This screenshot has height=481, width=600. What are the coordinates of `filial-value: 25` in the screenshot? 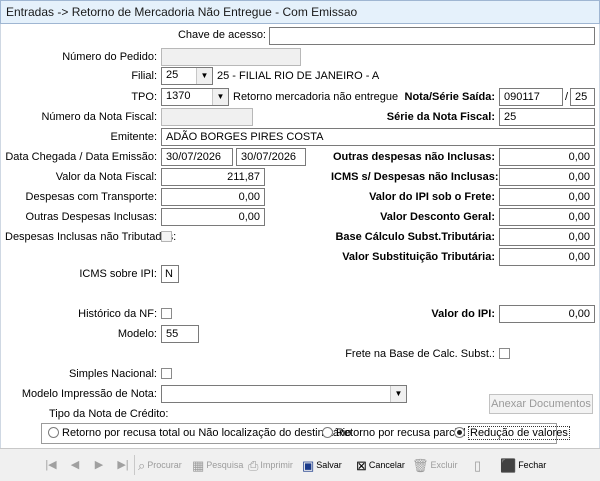 It's located at (172, 75).